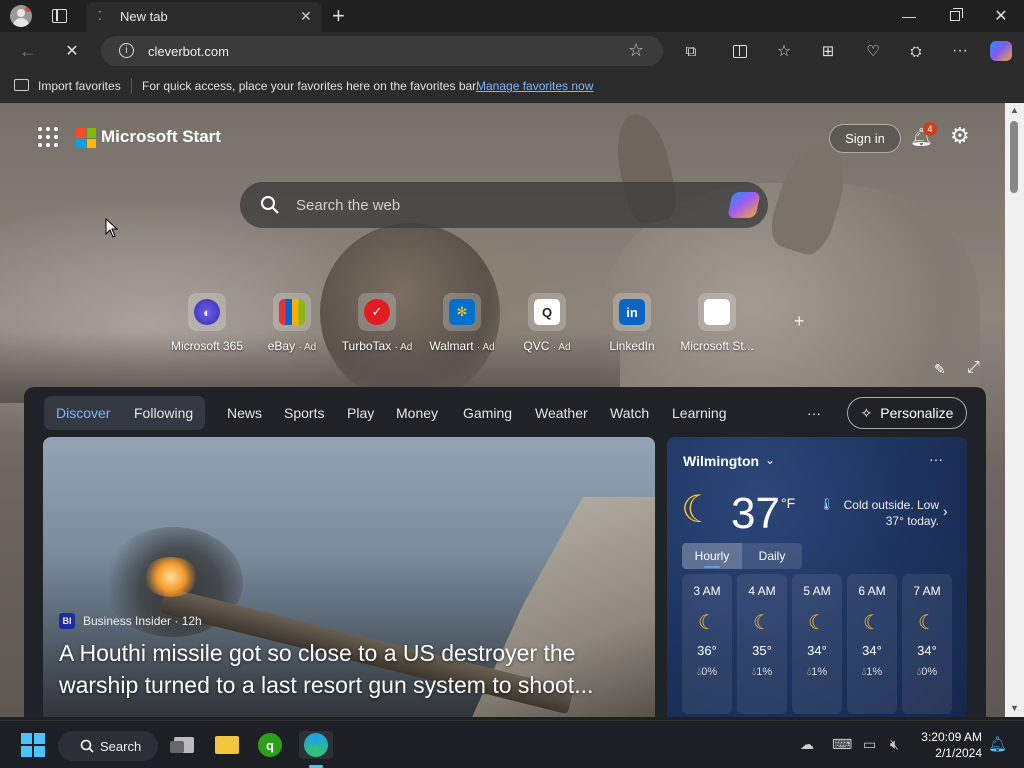 This screenshot has width=1024, height=768. Describe the element at coordinates (945, 511) in the screenshot. I see `chevron-right-icon: ›` at that location.